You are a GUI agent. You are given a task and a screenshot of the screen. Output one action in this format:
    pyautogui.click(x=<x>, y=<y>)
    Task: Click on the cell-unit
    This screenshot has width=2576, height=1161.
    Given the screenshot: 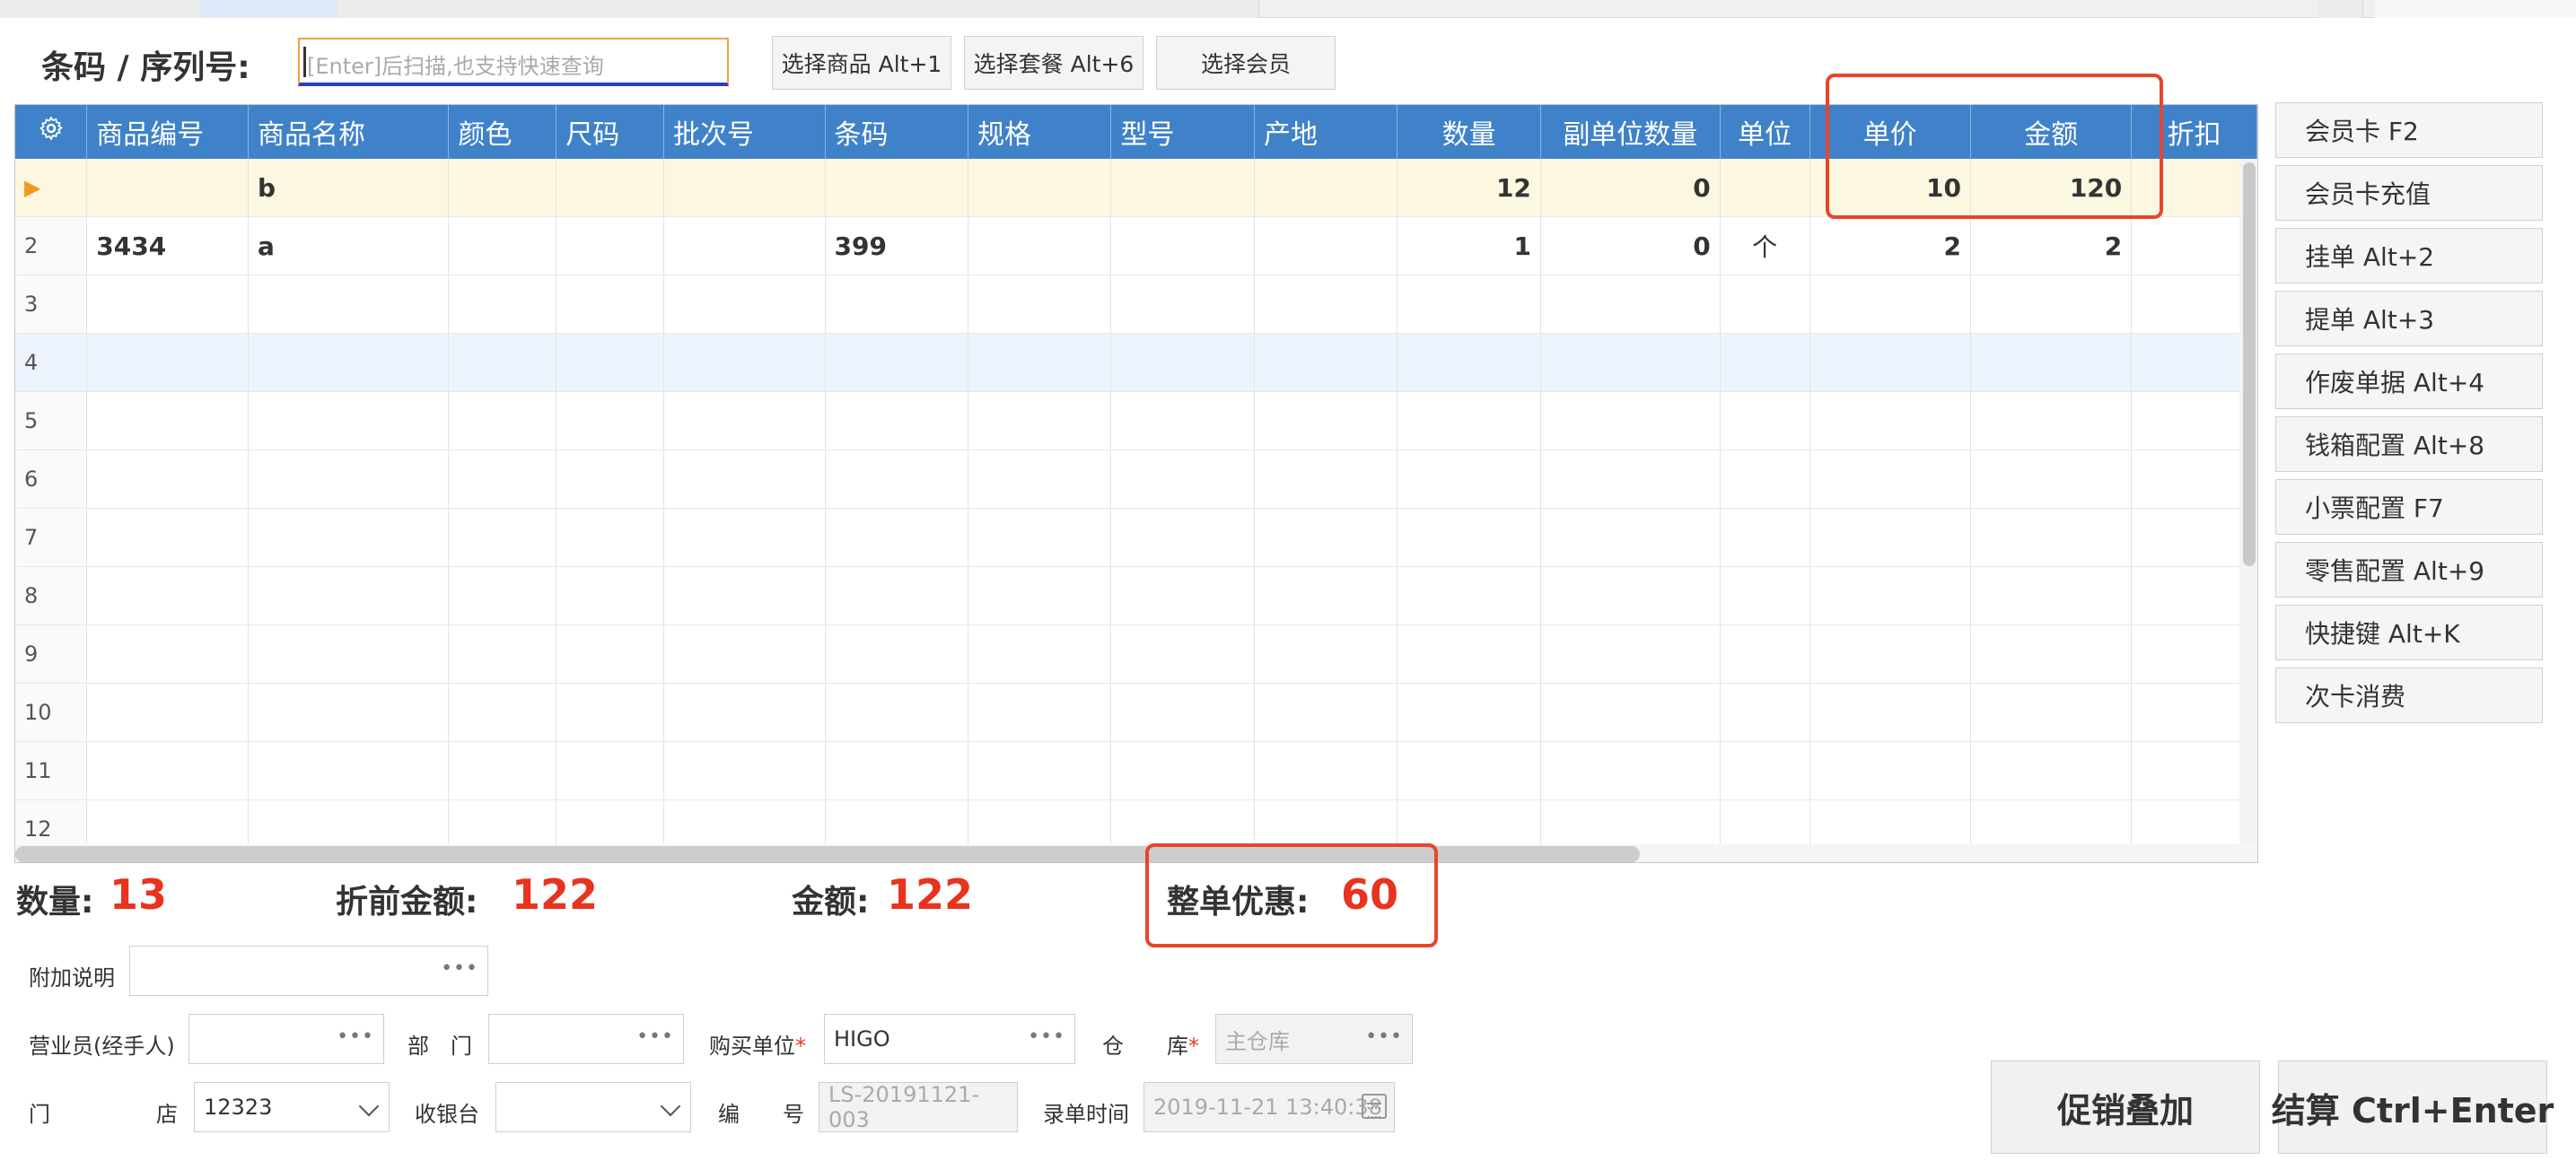 What is the action you would take?
    pyautogui.click(x=1765, y=188)
    